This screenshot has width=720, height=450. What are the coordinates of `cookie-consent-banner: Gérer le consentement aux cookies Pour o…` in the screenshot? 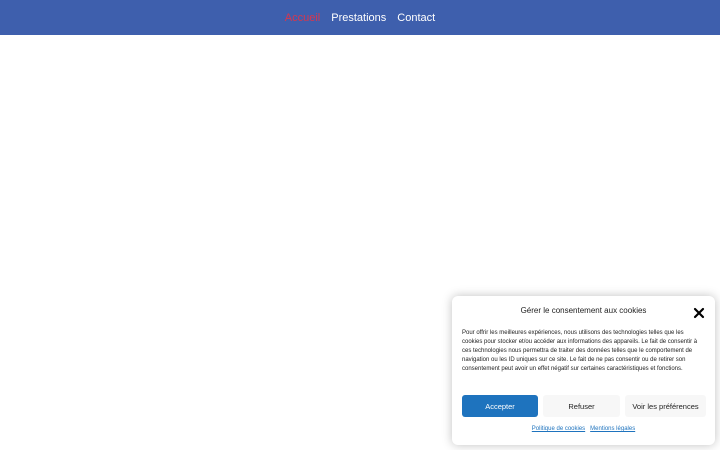 It's located at (583, 370).